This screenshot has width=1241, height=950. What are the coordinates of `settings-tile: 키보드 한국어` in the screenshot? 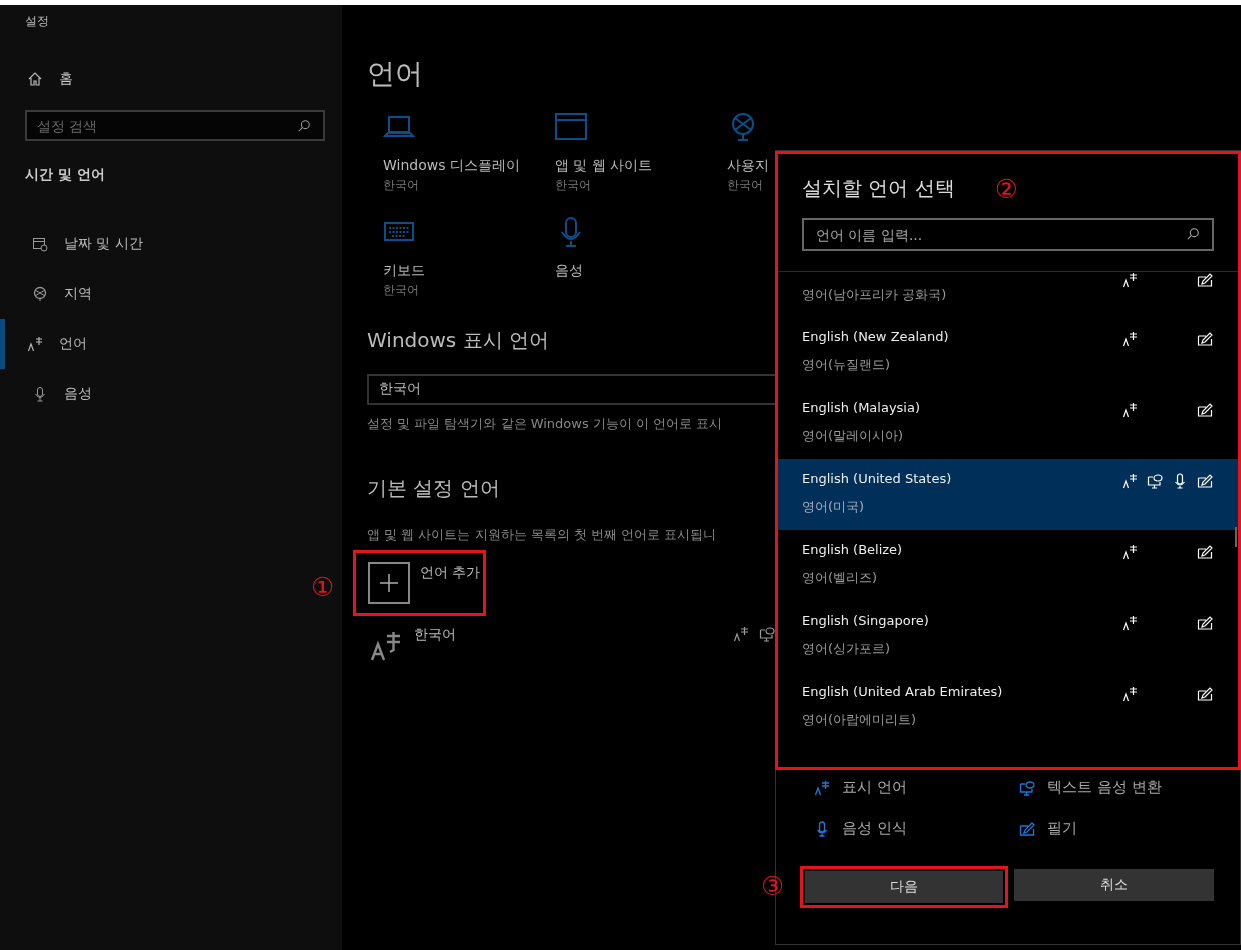 It's located at (469, 257).